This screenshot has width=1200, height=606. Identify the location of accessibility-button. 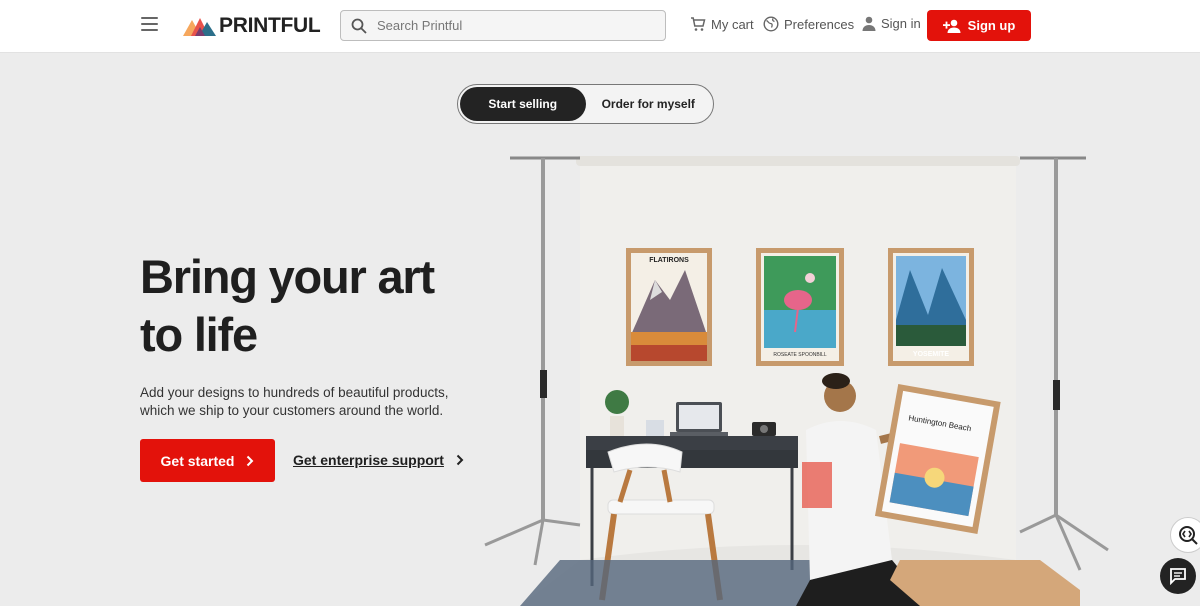
(1185, 535).